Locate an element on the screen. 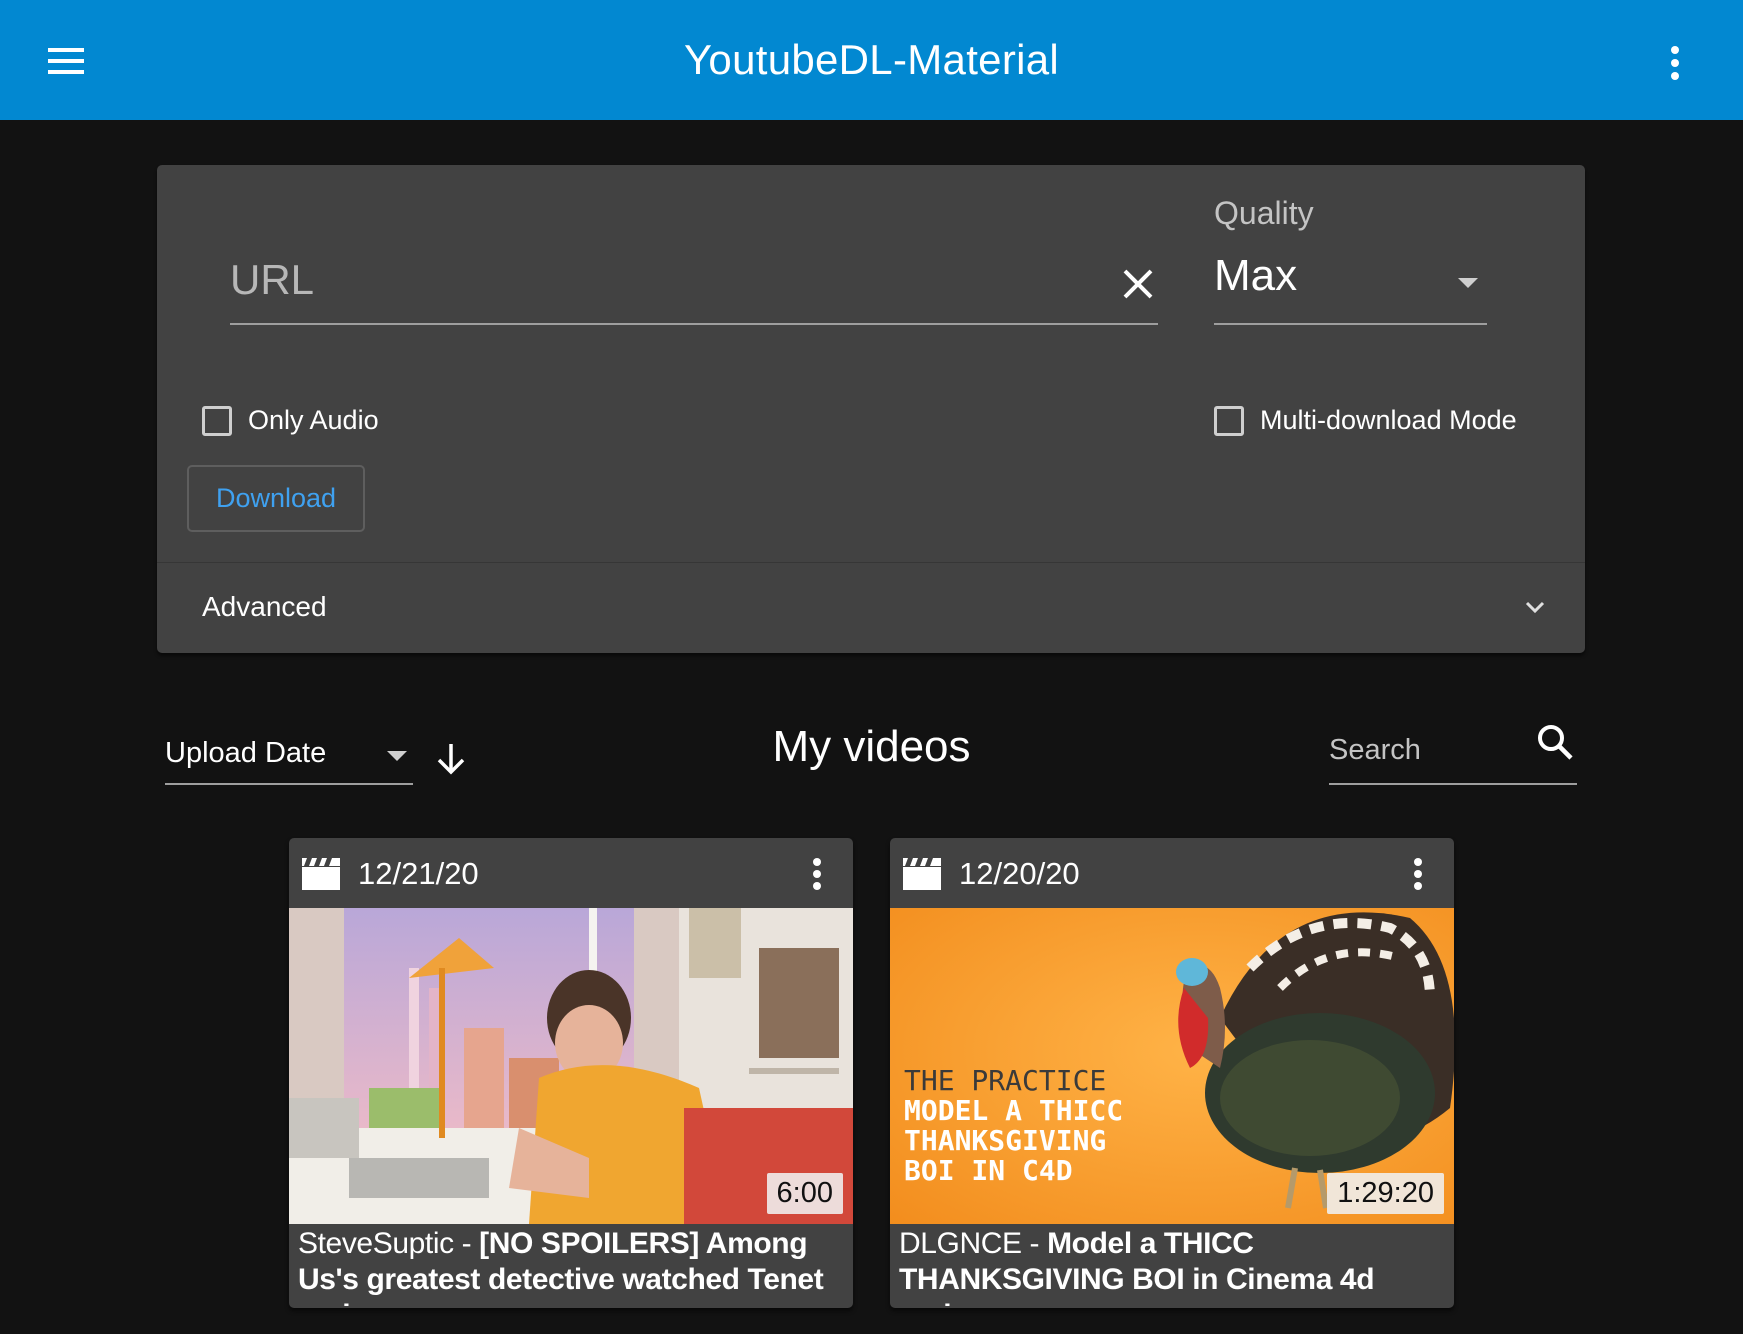 The width and height of the screenshot is (1743, 1334). advanced-expander: Advanced is located at coordinates (871, 608).